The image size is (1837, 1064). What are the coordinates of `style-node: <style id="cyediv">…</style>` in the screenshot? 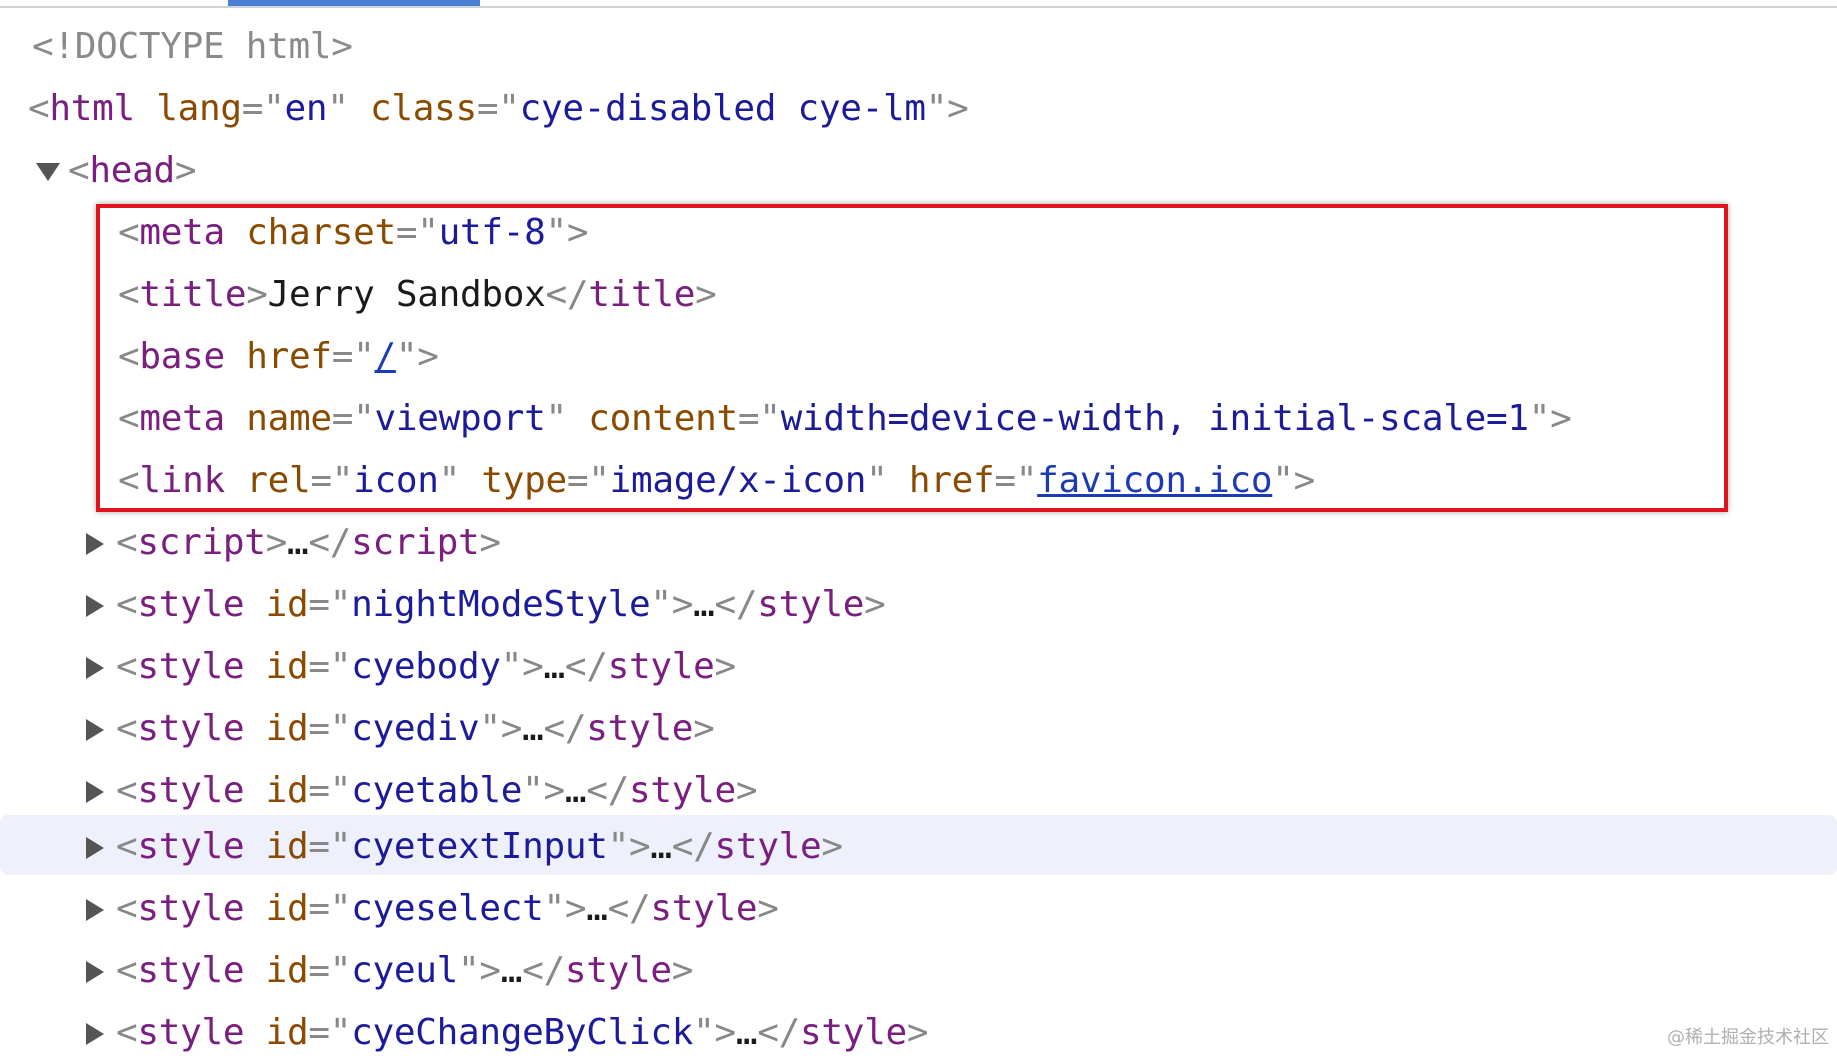 It's located at (400, 729).